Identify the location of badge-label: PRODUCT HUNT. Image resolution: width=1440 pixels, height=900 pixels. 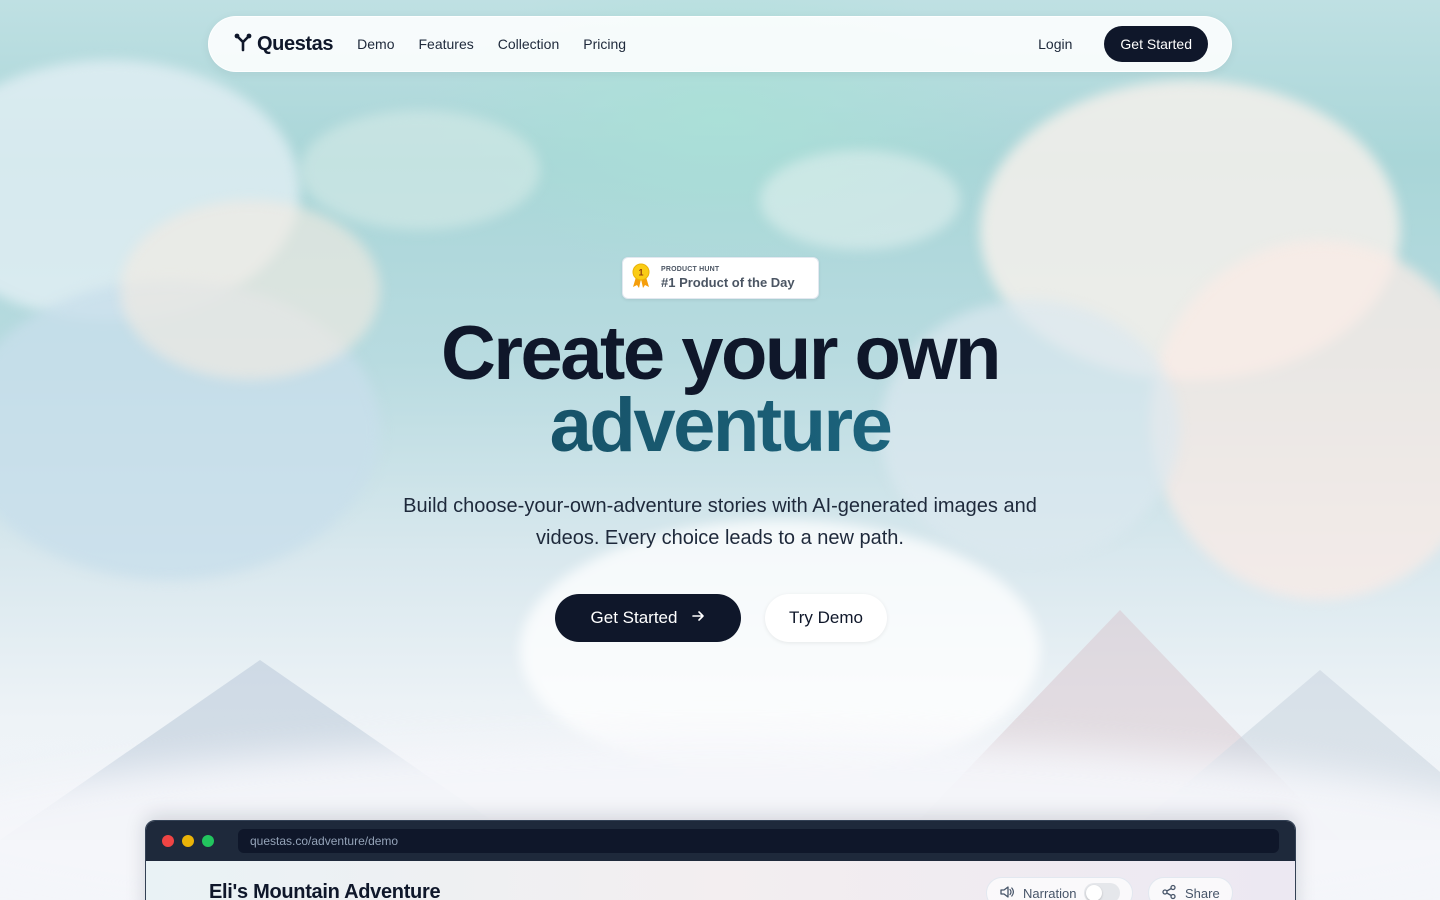
(690, 269).